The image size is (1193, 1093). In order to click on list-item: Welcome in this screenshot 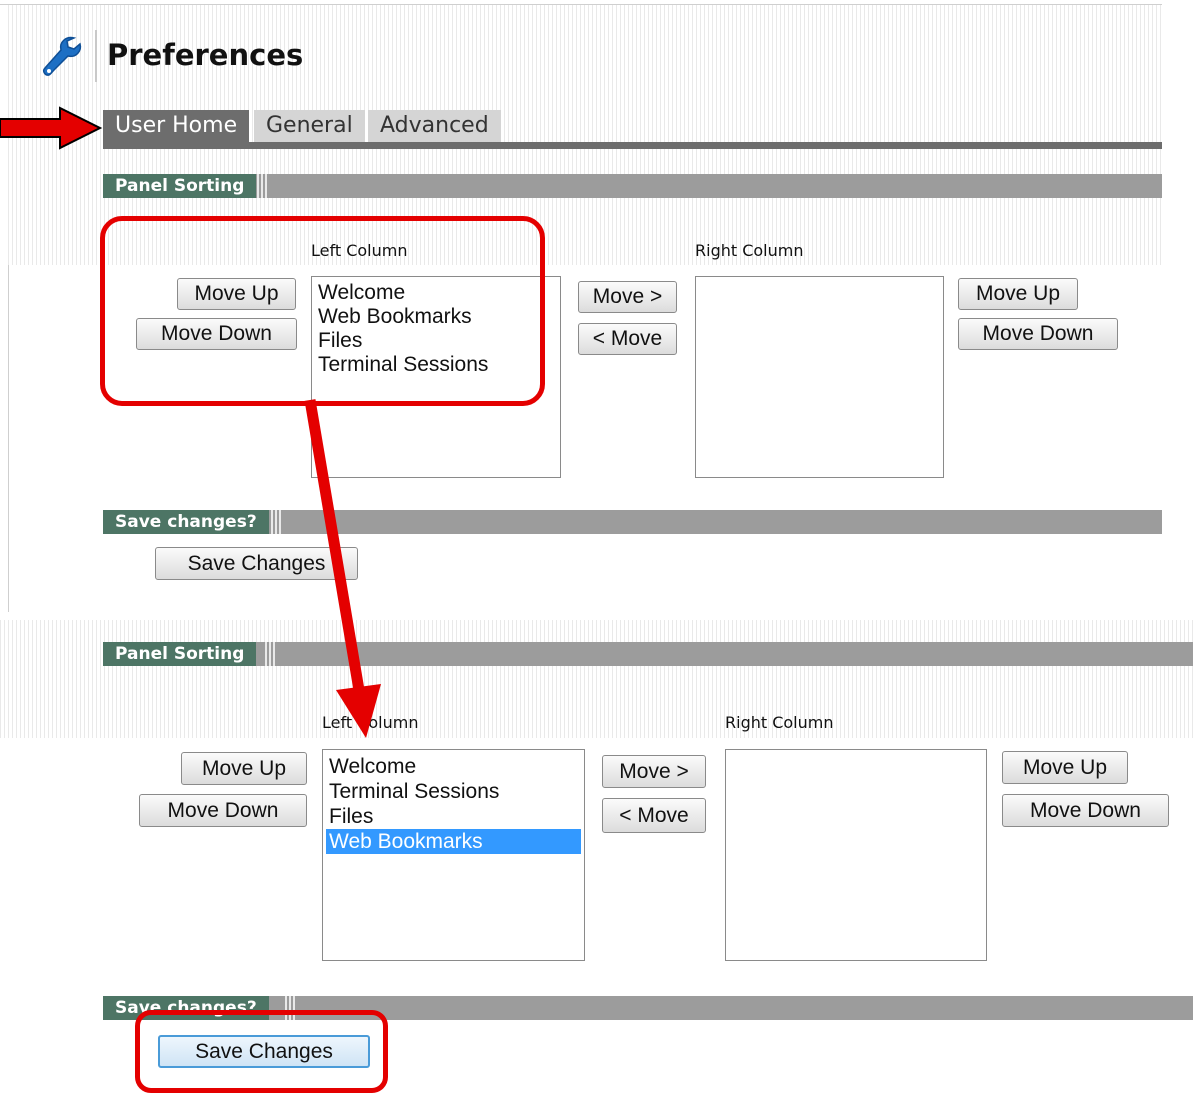, I will do `click(453, 766)`.